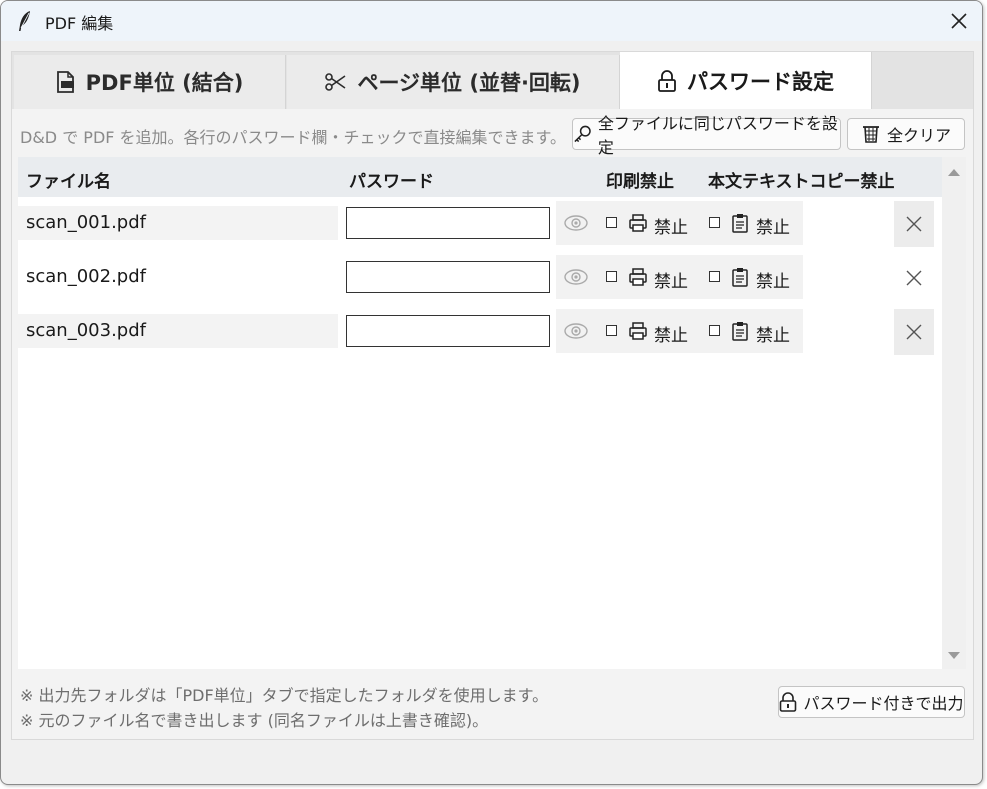  I want to click on table-row: scan_003.pdf 禁止 禁止, so click(480, 332).